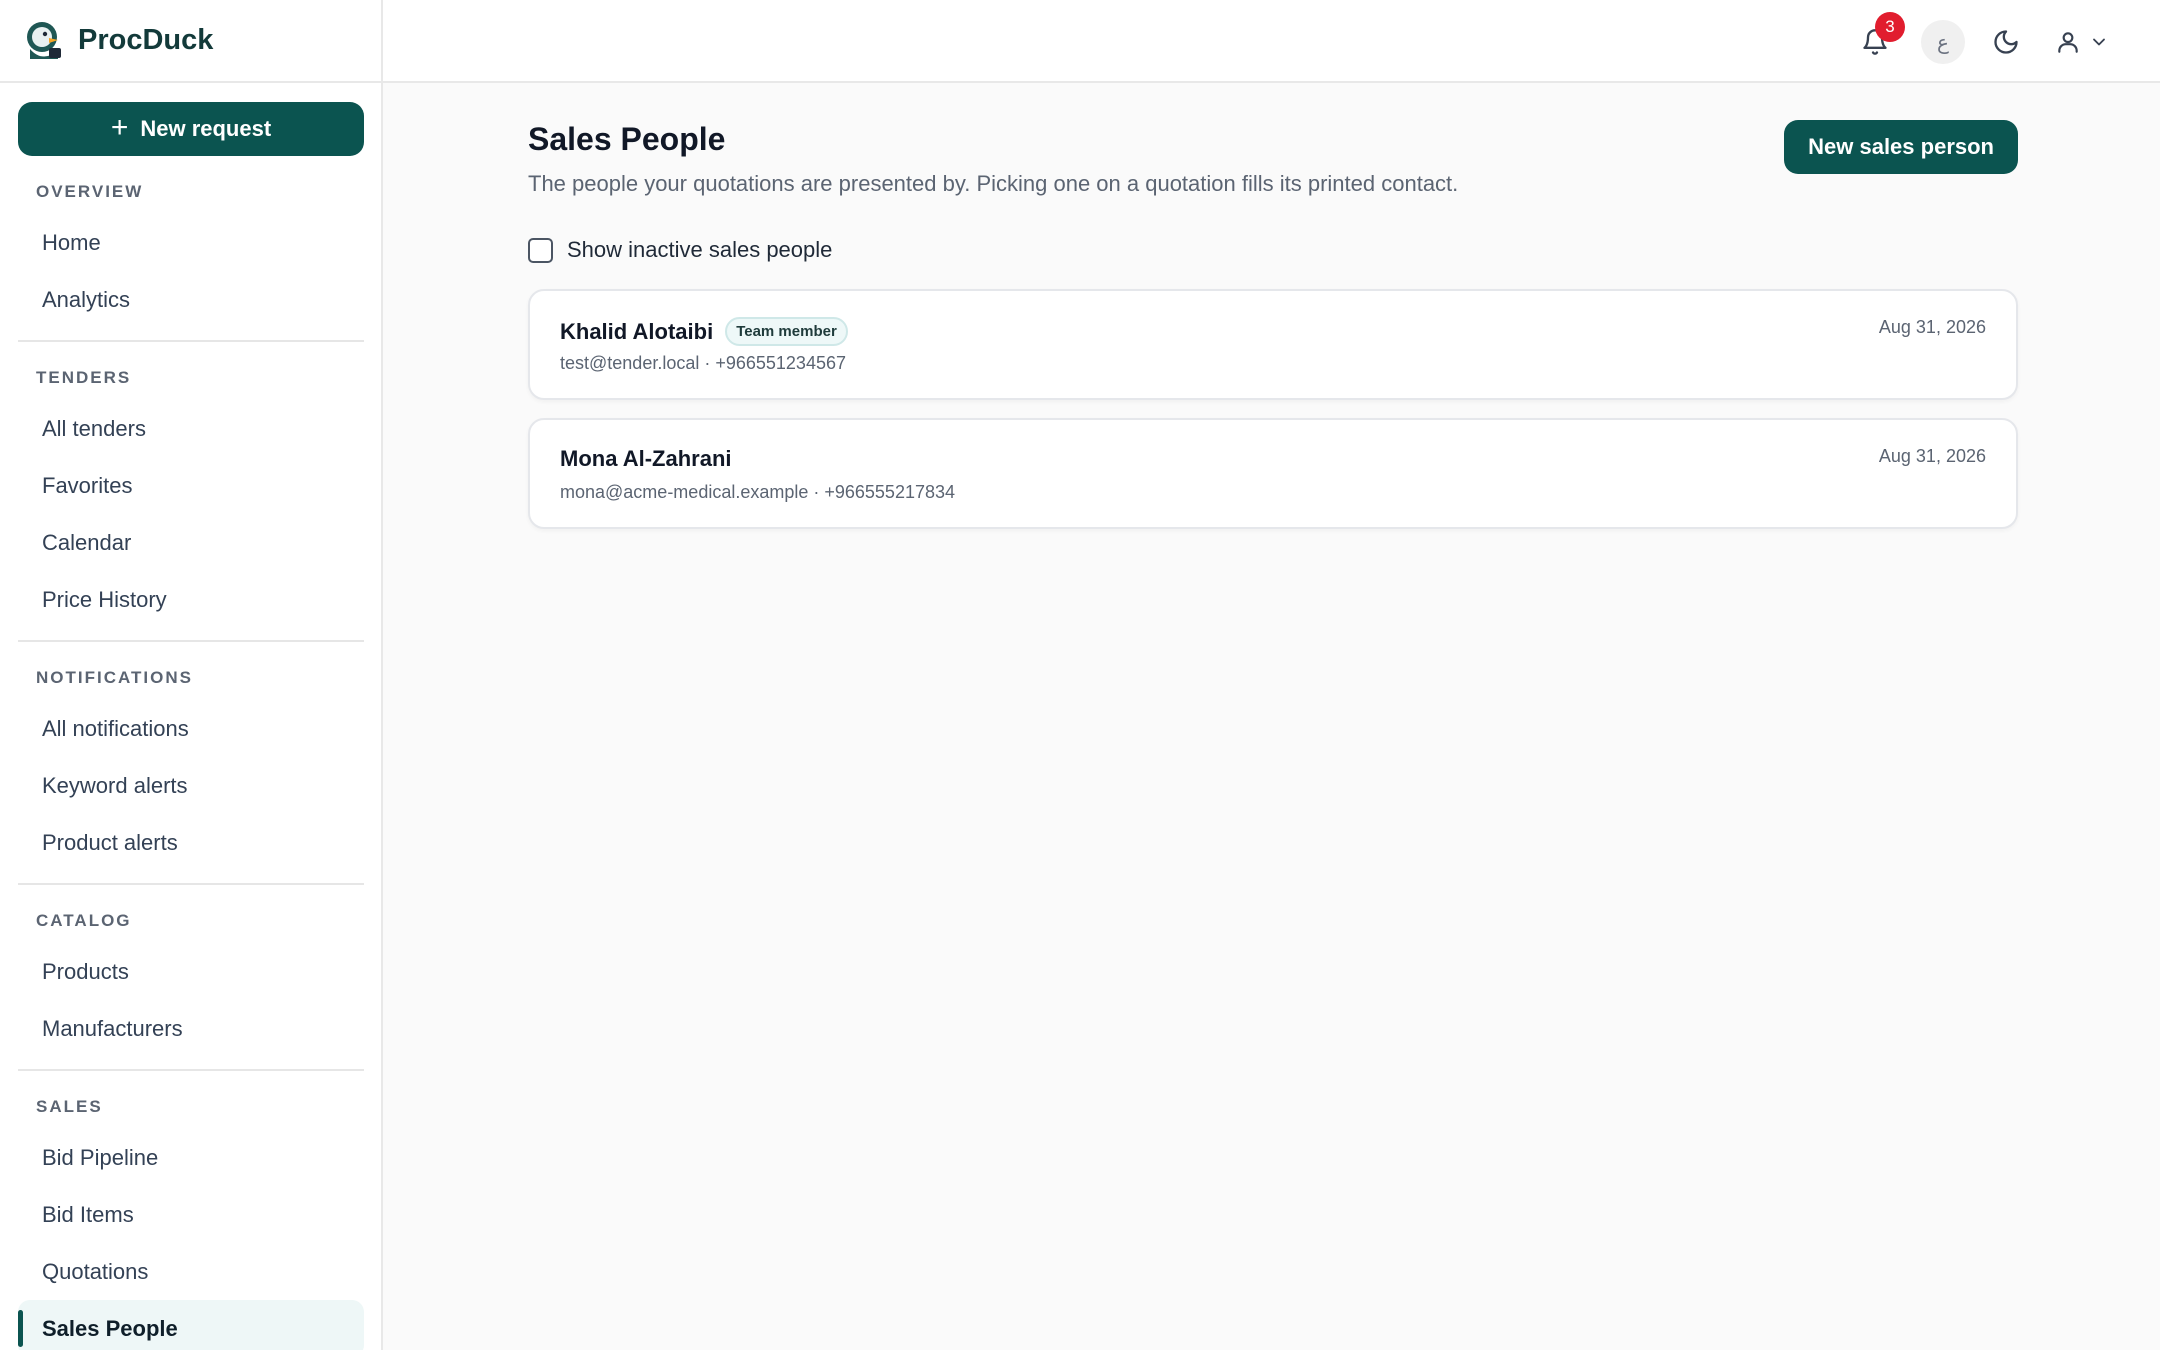 The image size is (2160, 1350). Describe the element at coordinates (119, 127) in the screenshot. I see `plus-icon: +` at that location.